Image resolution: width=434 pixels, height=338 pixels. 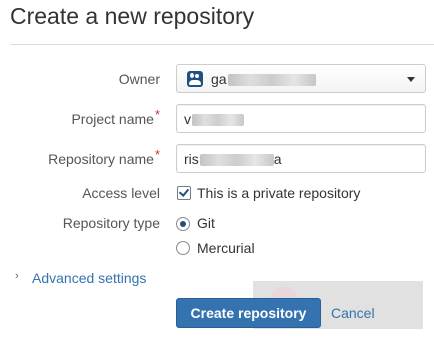 What do you see at coordinates (187, 119) in the screenshot?
I see `project-name-value-text: v` at bounding box center [187, 119].